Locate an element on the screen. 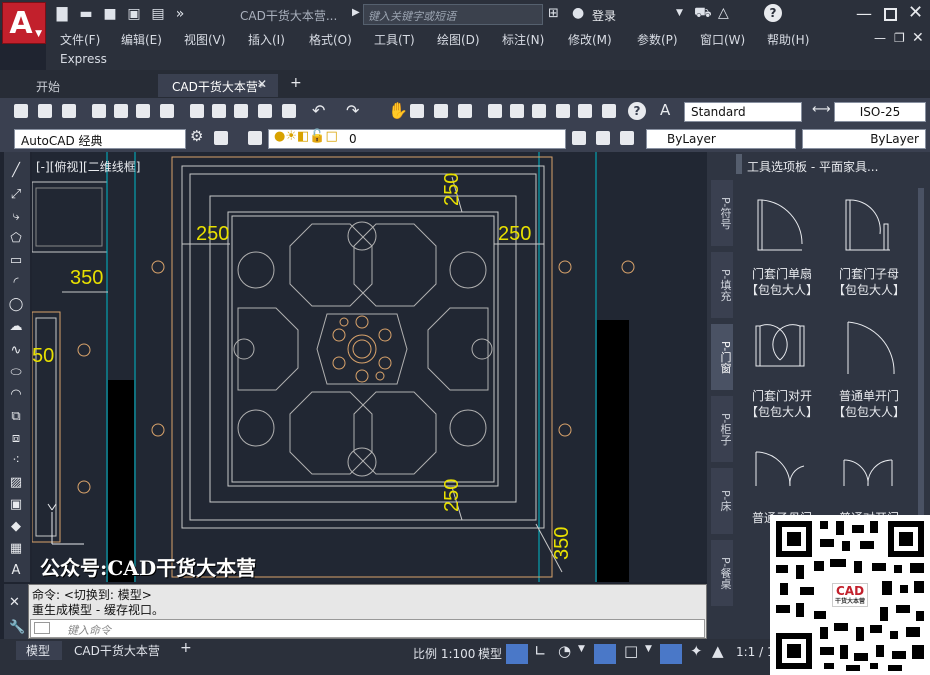 The height and width of the screenshot is (675, 930). model-space-toggle: 模型 is located at coordinates (490, 653).